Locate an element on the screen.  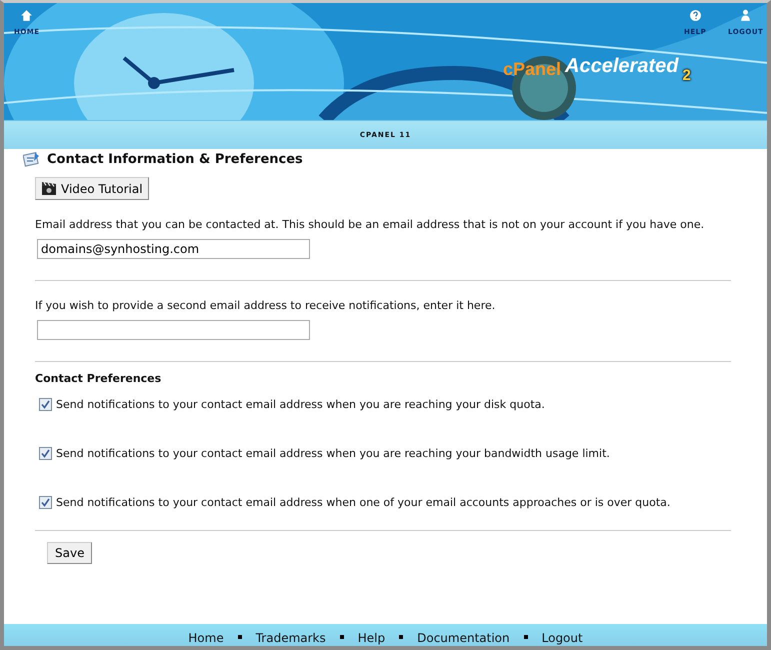
video-tutorial-button: Video Tutorial is located at coordinates (92, 188).